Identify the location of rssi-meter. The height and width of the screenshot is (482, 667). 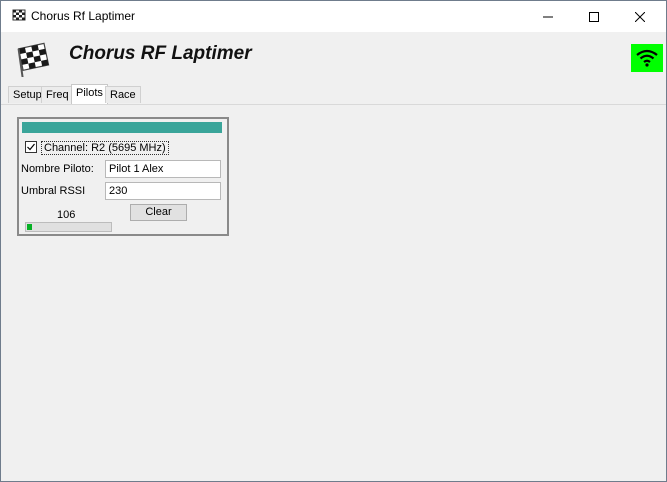
(68, 227).